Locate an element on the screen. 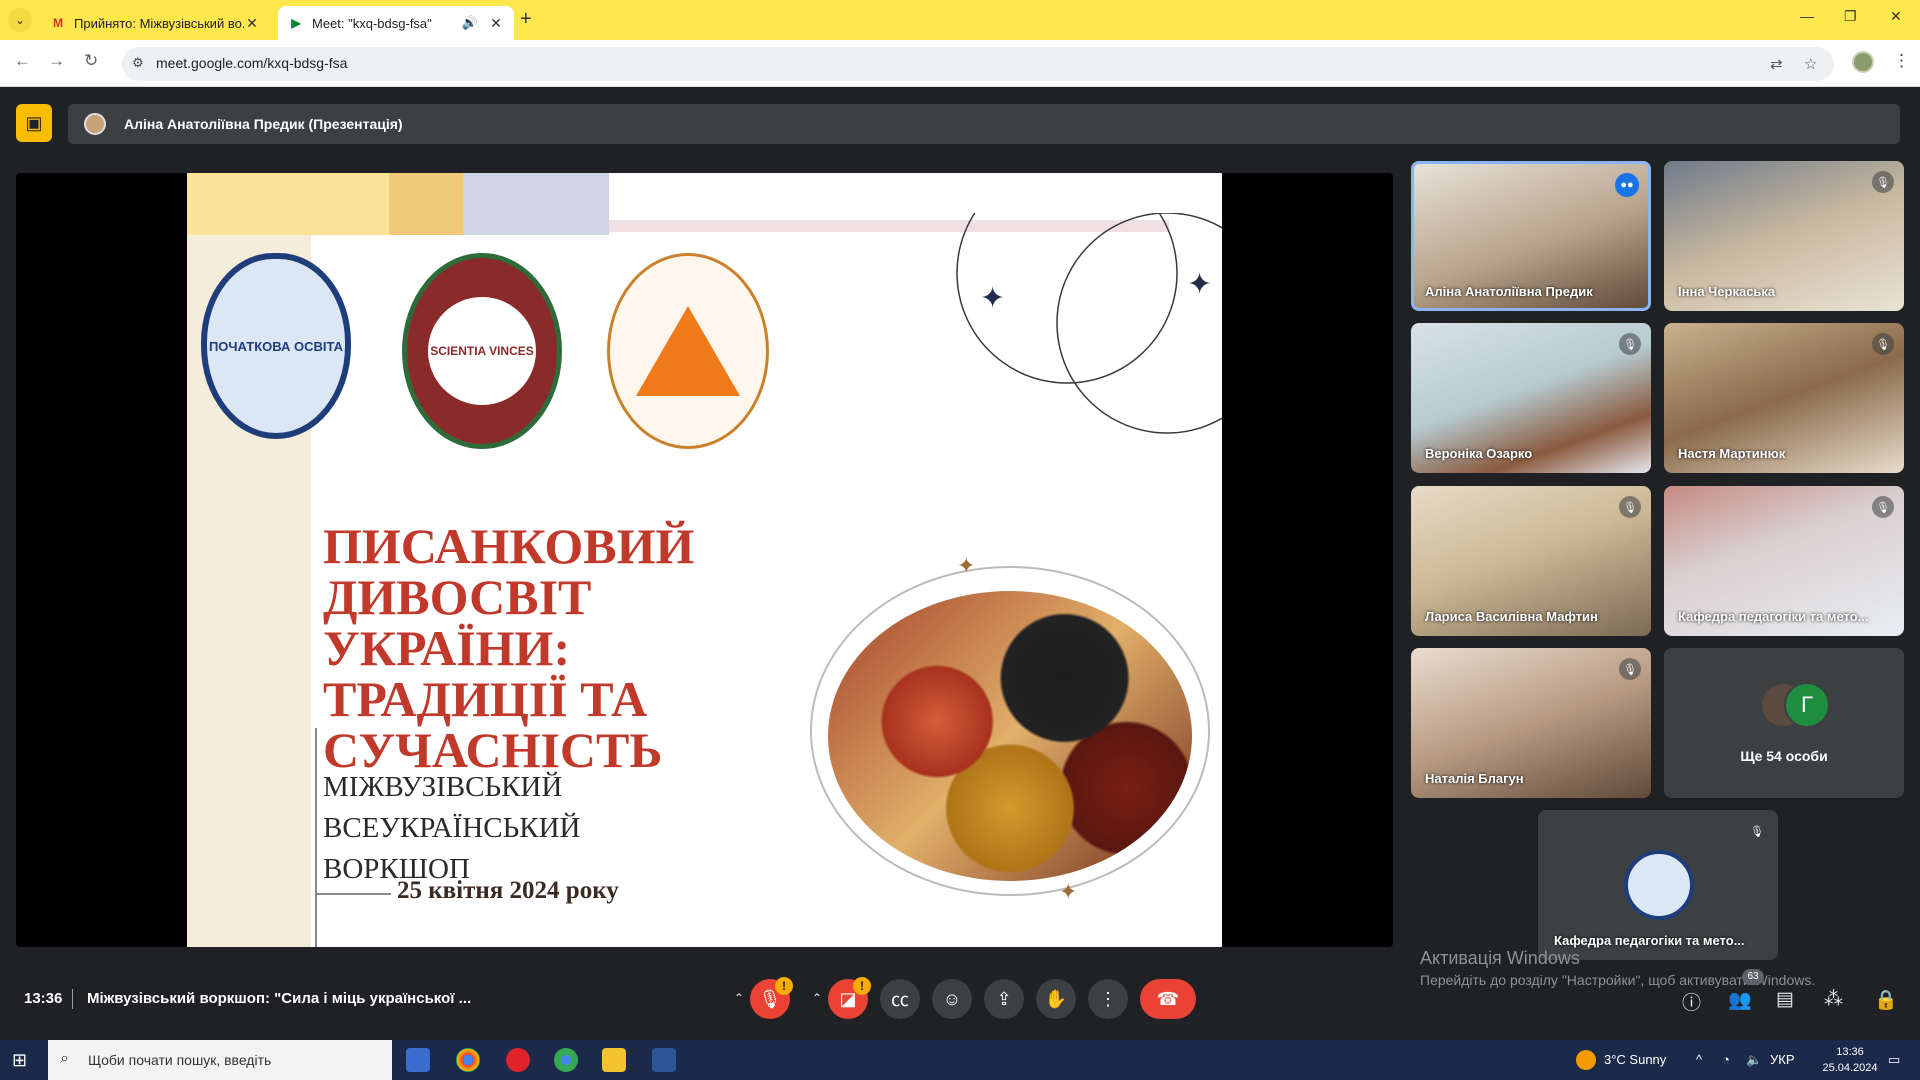 The height and width of the screenshot is (1080, 1920). close-window-icon: ✕ is located at coordinates (1896, 16).